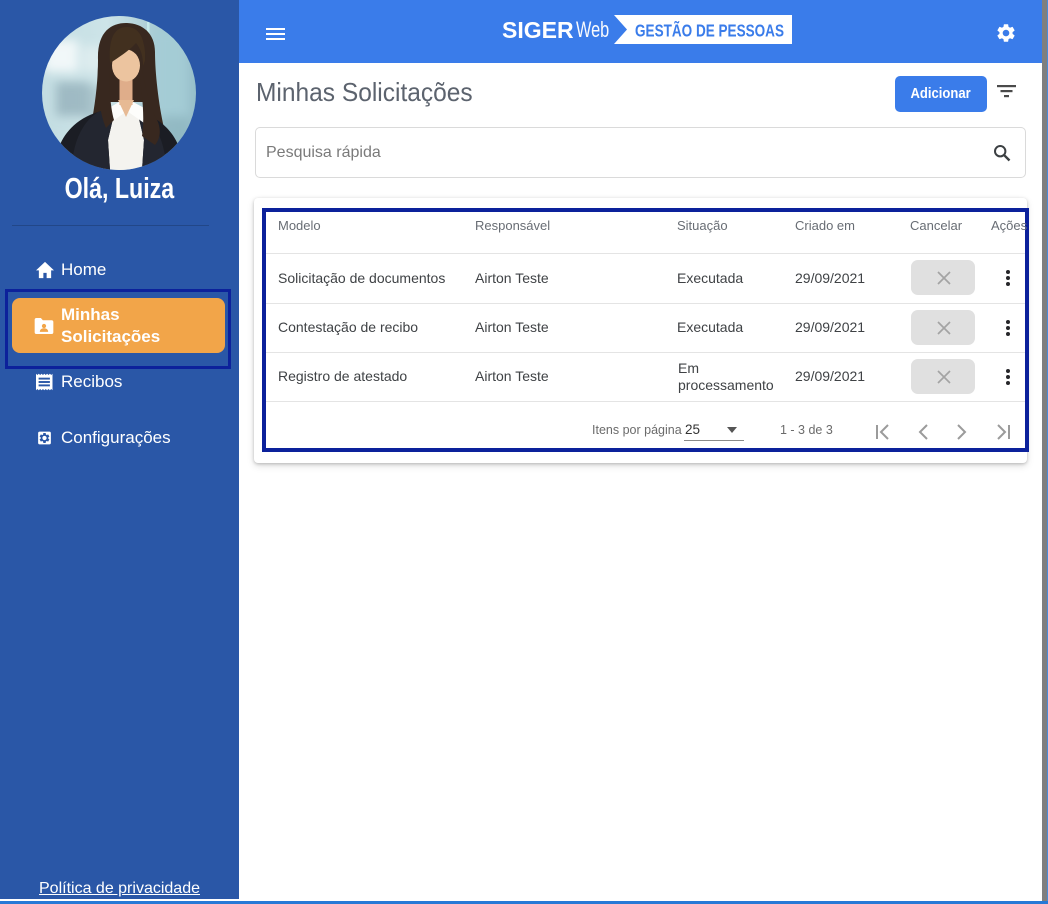  Describe the element at coordinates (709, 30) in the screenshot. I see `svg-text: GESTÃO DE PESSOAS` at that location.